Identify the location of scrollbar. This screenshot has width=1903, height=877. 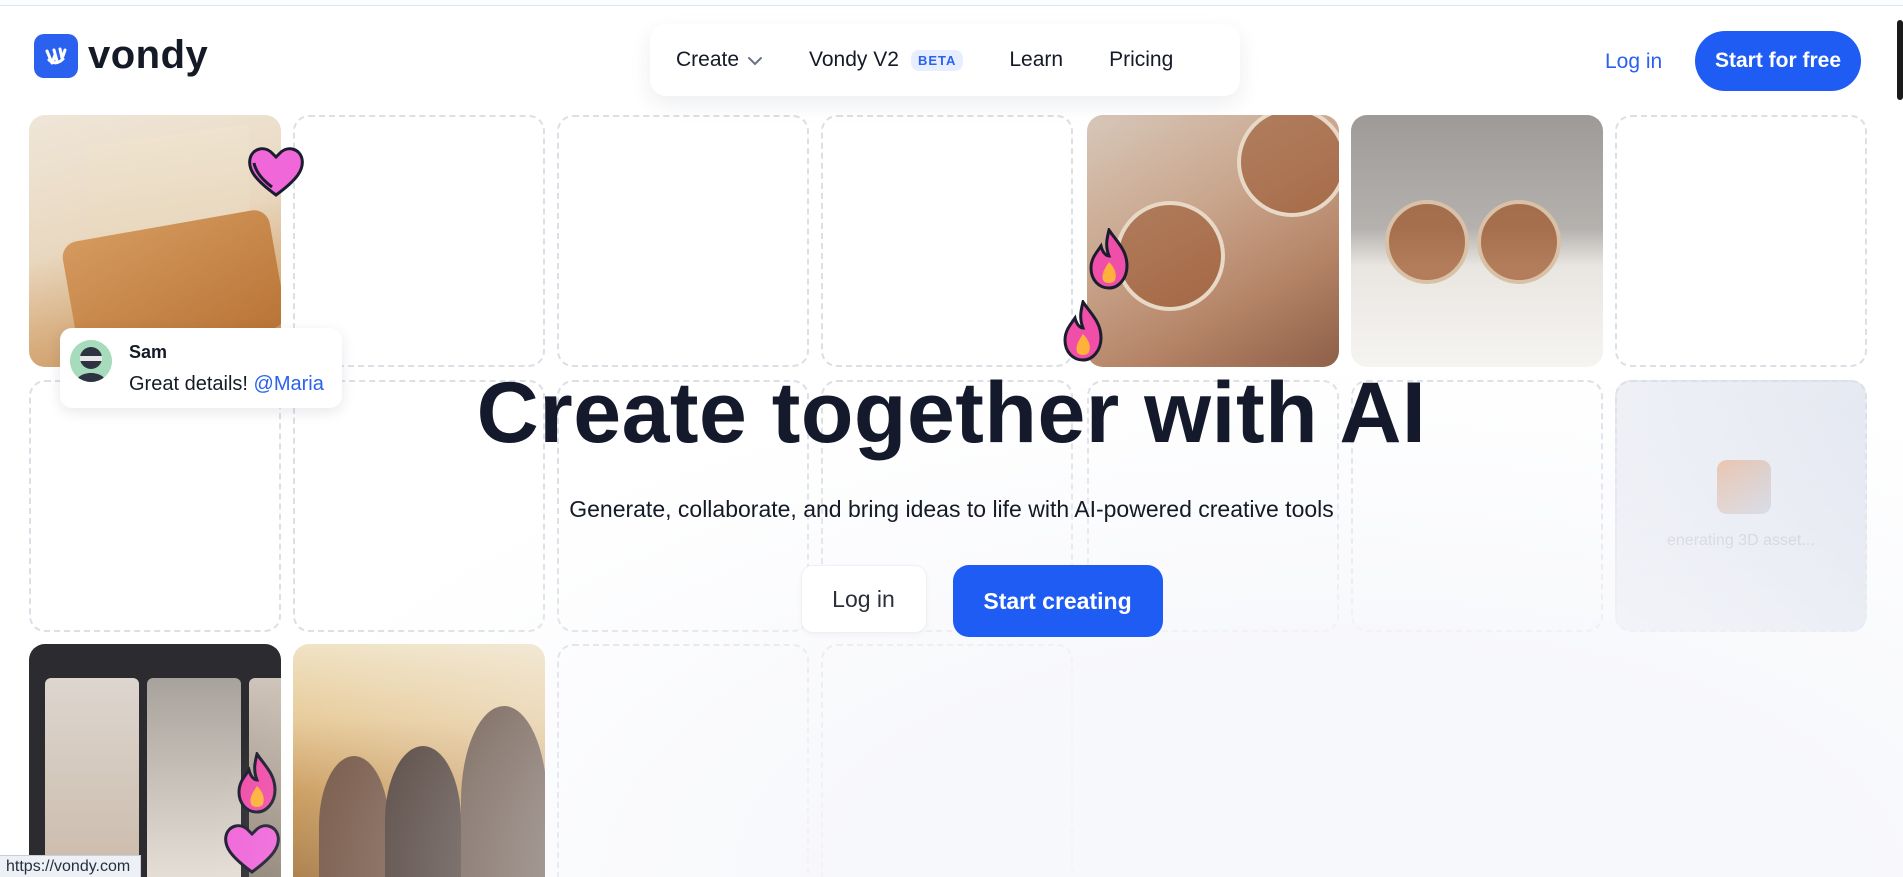
(1900, 60).